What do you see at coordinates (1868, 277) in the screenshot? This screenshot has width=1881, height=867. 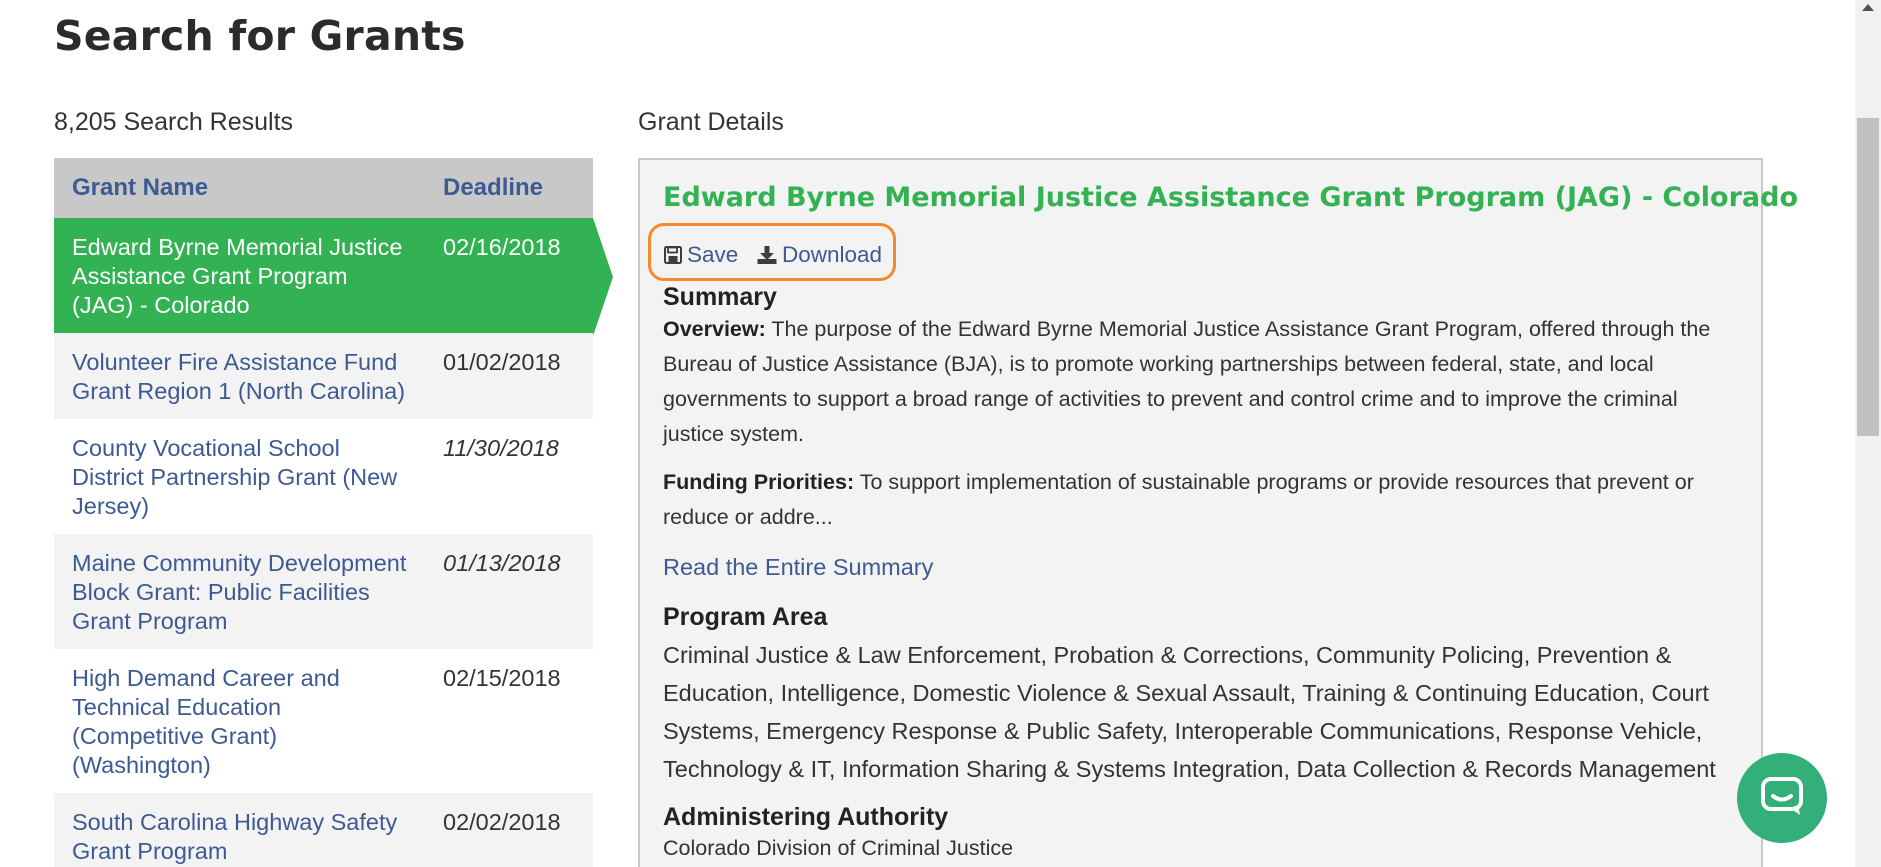 I see `scrollbar-thumb` at bounding box center [1868, 277].